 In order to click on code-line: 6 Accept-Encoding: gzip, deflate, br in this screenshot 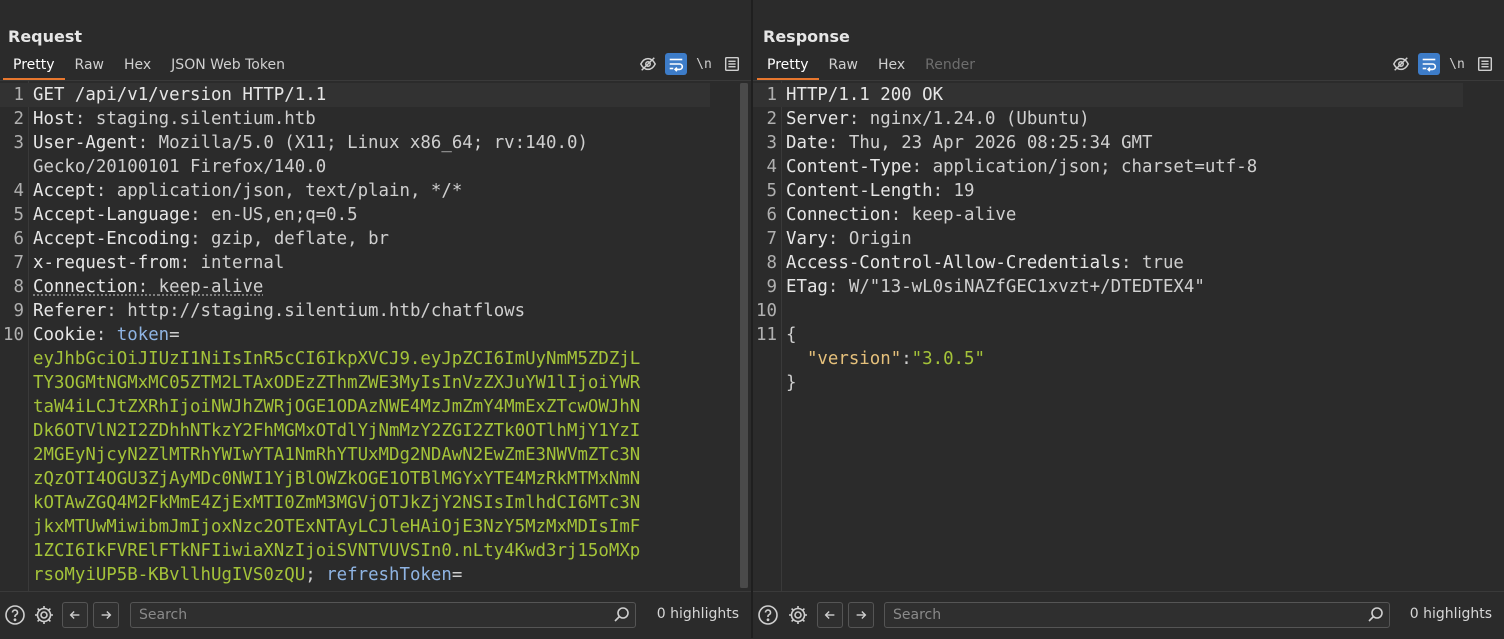, I will do `click(355, 239)`.